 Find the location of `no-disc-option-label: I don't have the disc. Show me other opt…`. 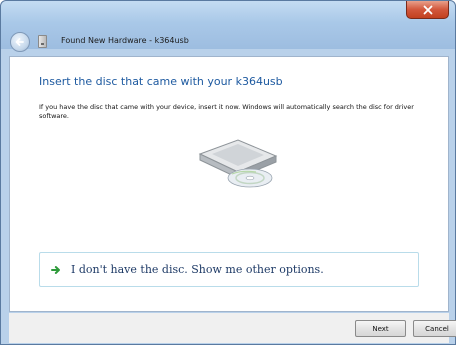

no-disc-option-label: I don't have the disc. Show me other opt… is located at coordinates (197, 269).